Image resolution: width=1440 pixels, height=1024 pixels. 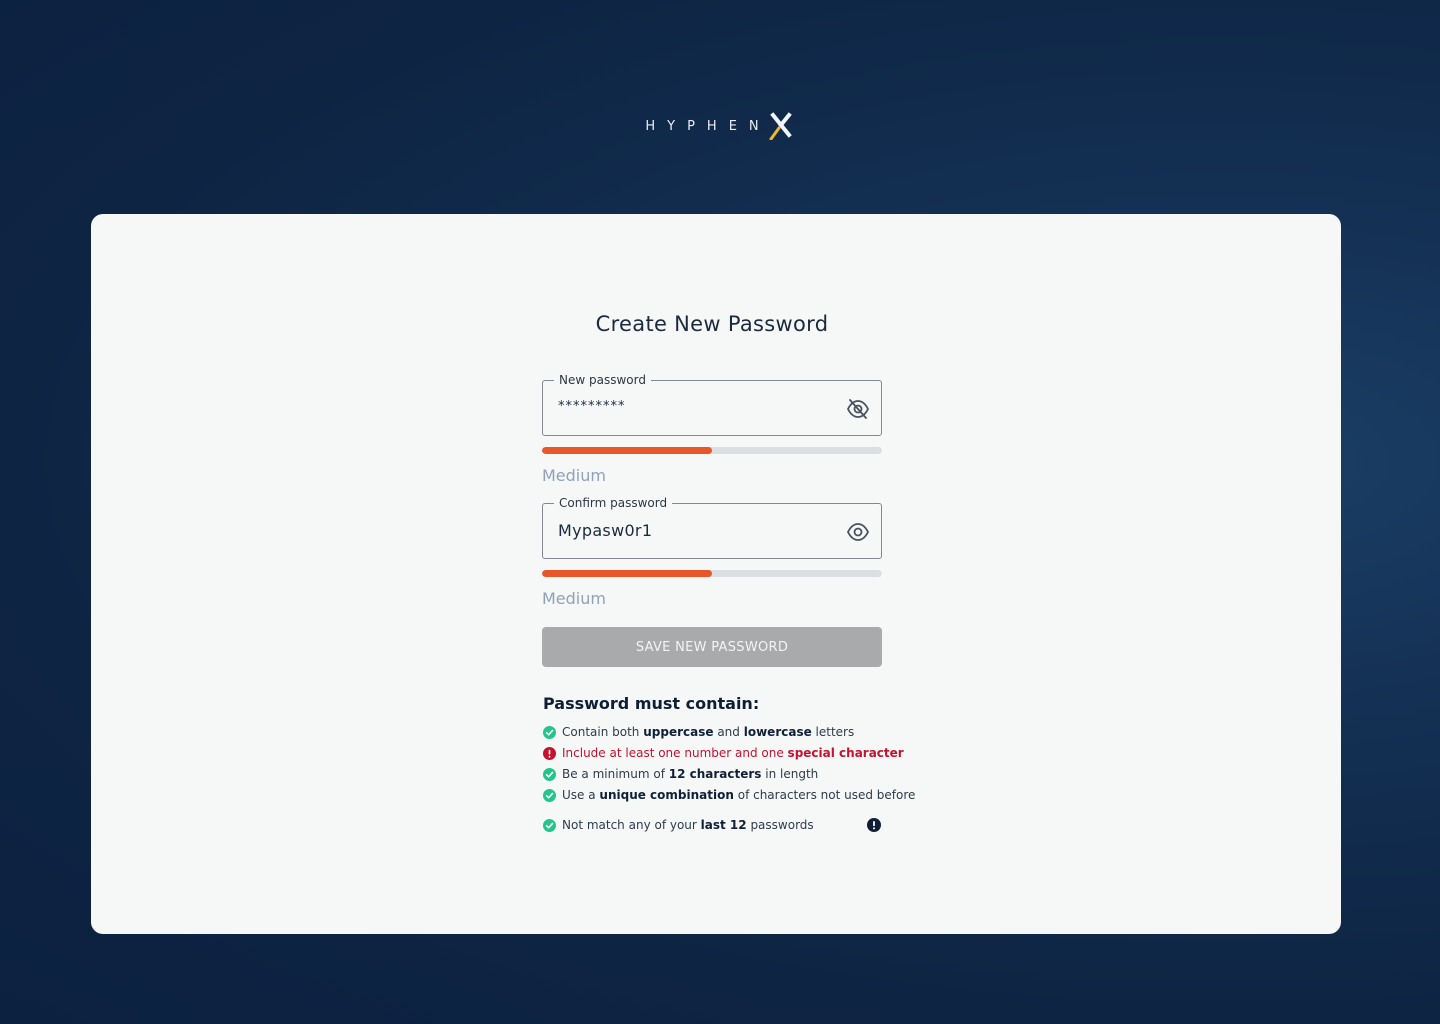 What do you see at coordinates (845, 753) in the screenshot?
I see `requirement-emphasis: special character` at bounding box center [845, 753].